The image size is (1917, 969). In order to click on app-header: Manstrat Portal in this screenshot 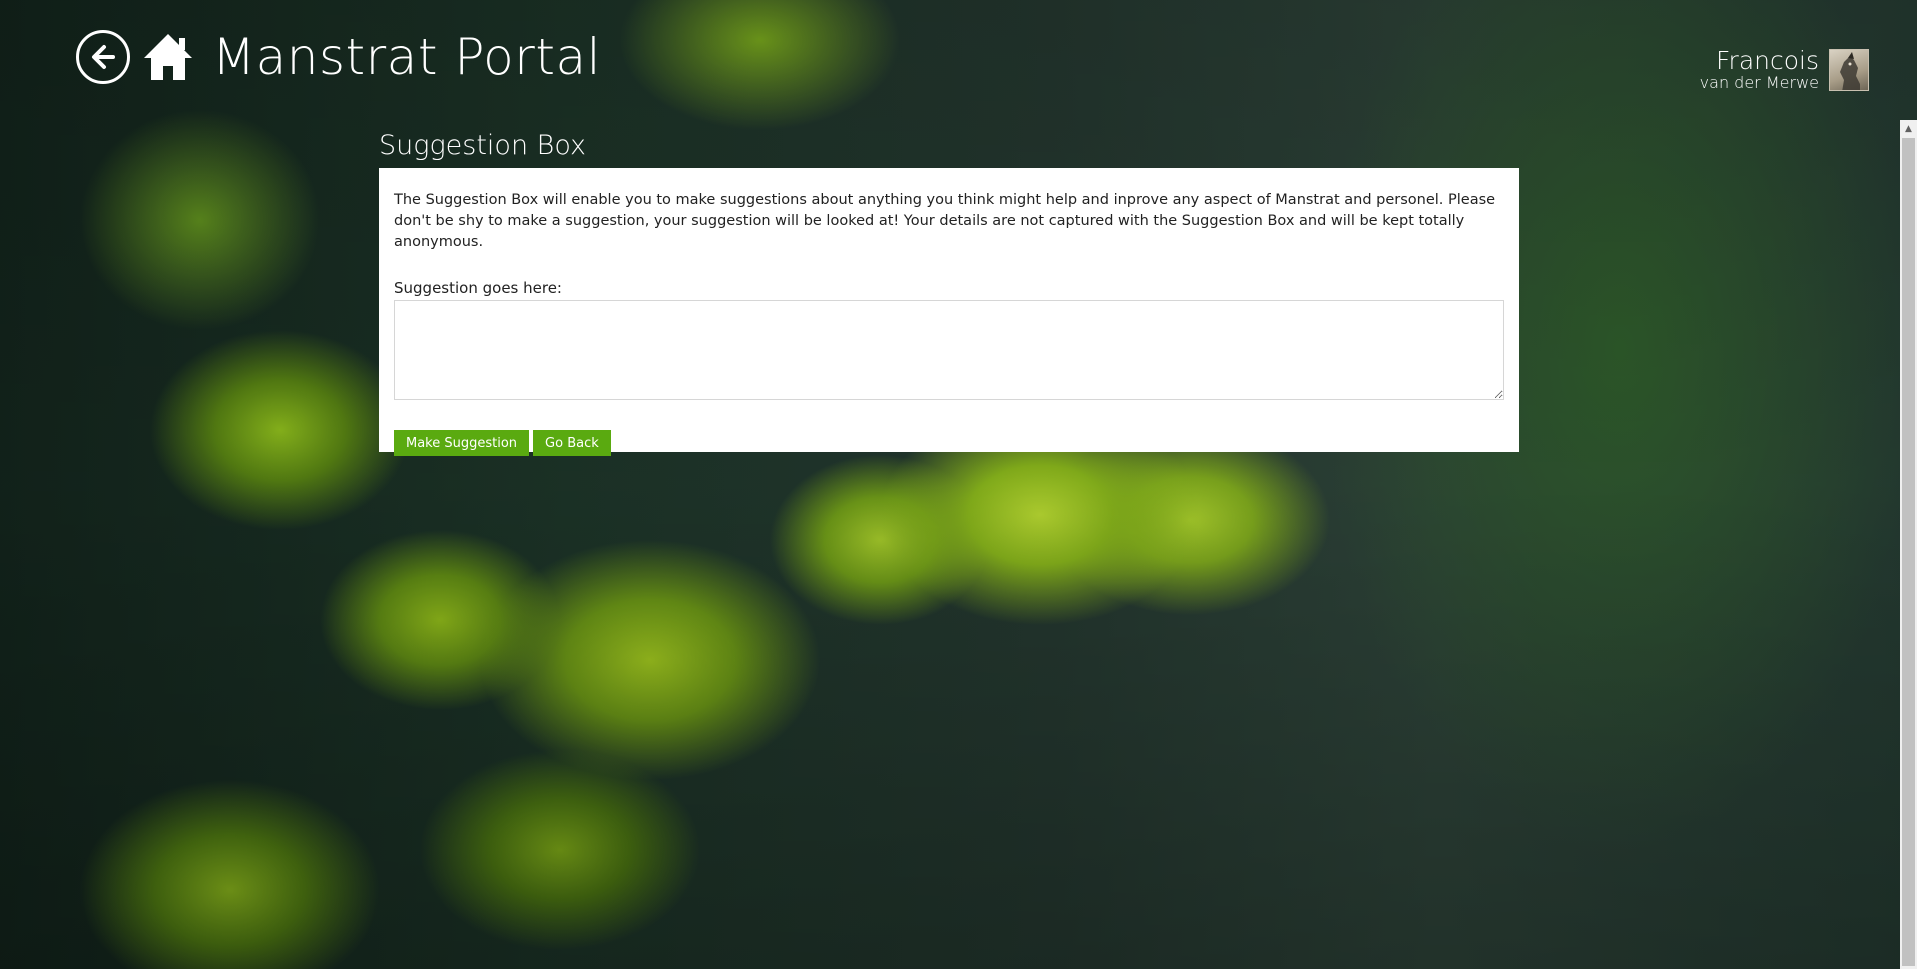, I will do `click(338, 57)`.